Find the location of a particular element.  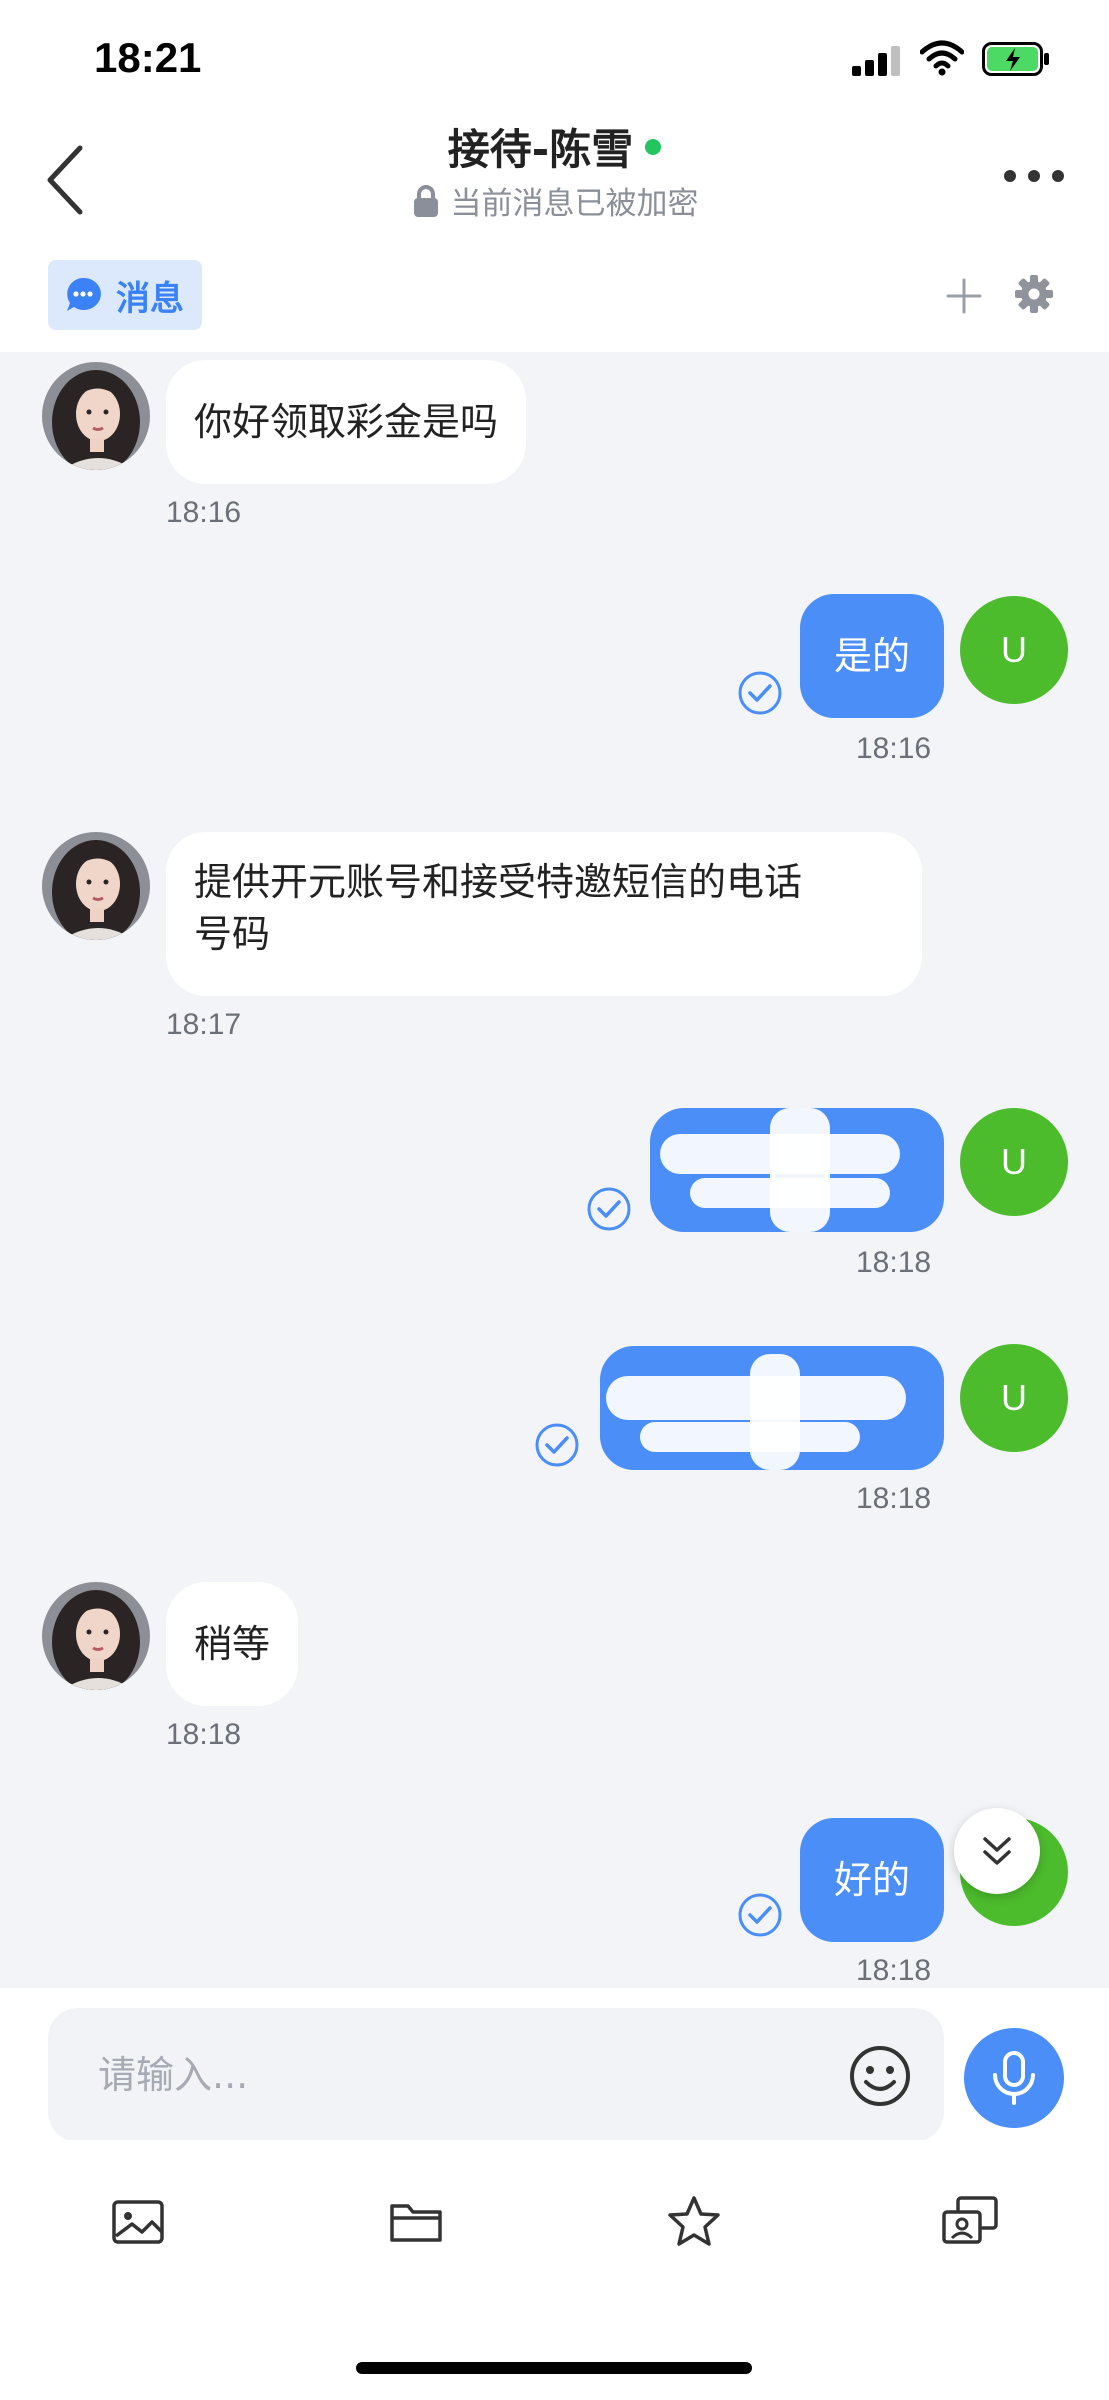

message-text: 好的 is located at coordinates (871, 1880).